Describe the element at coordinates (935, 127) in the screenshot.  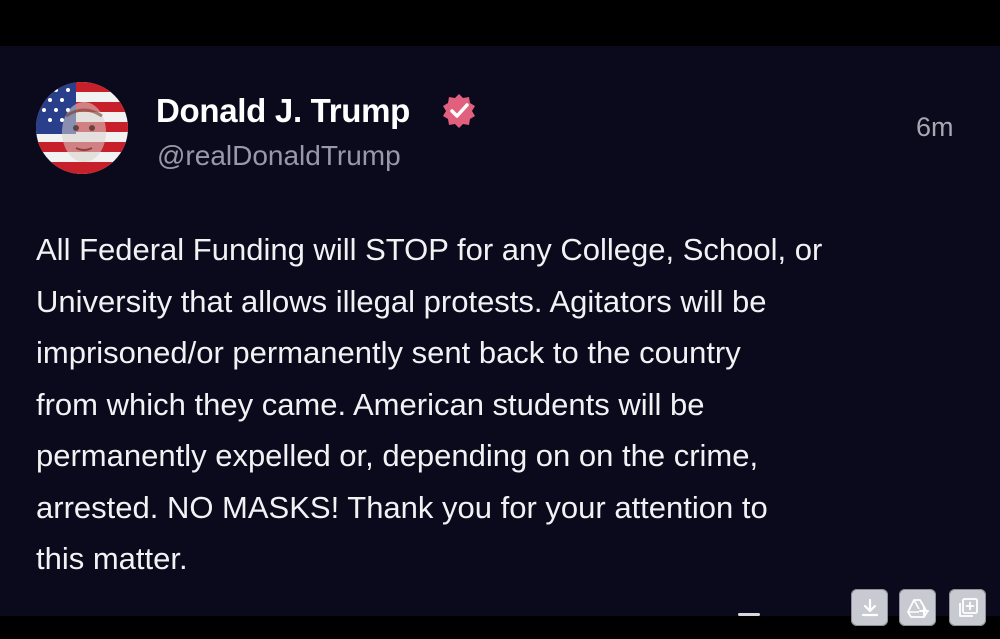
I see `post-timestamp: 6m` at that location.